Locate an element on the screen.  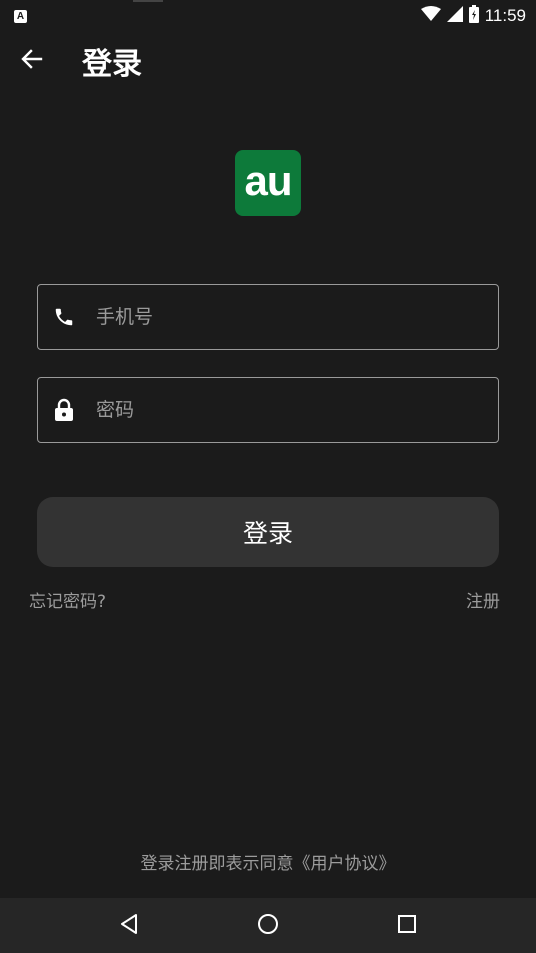
status-left: A is located at coordinates (20, 16).